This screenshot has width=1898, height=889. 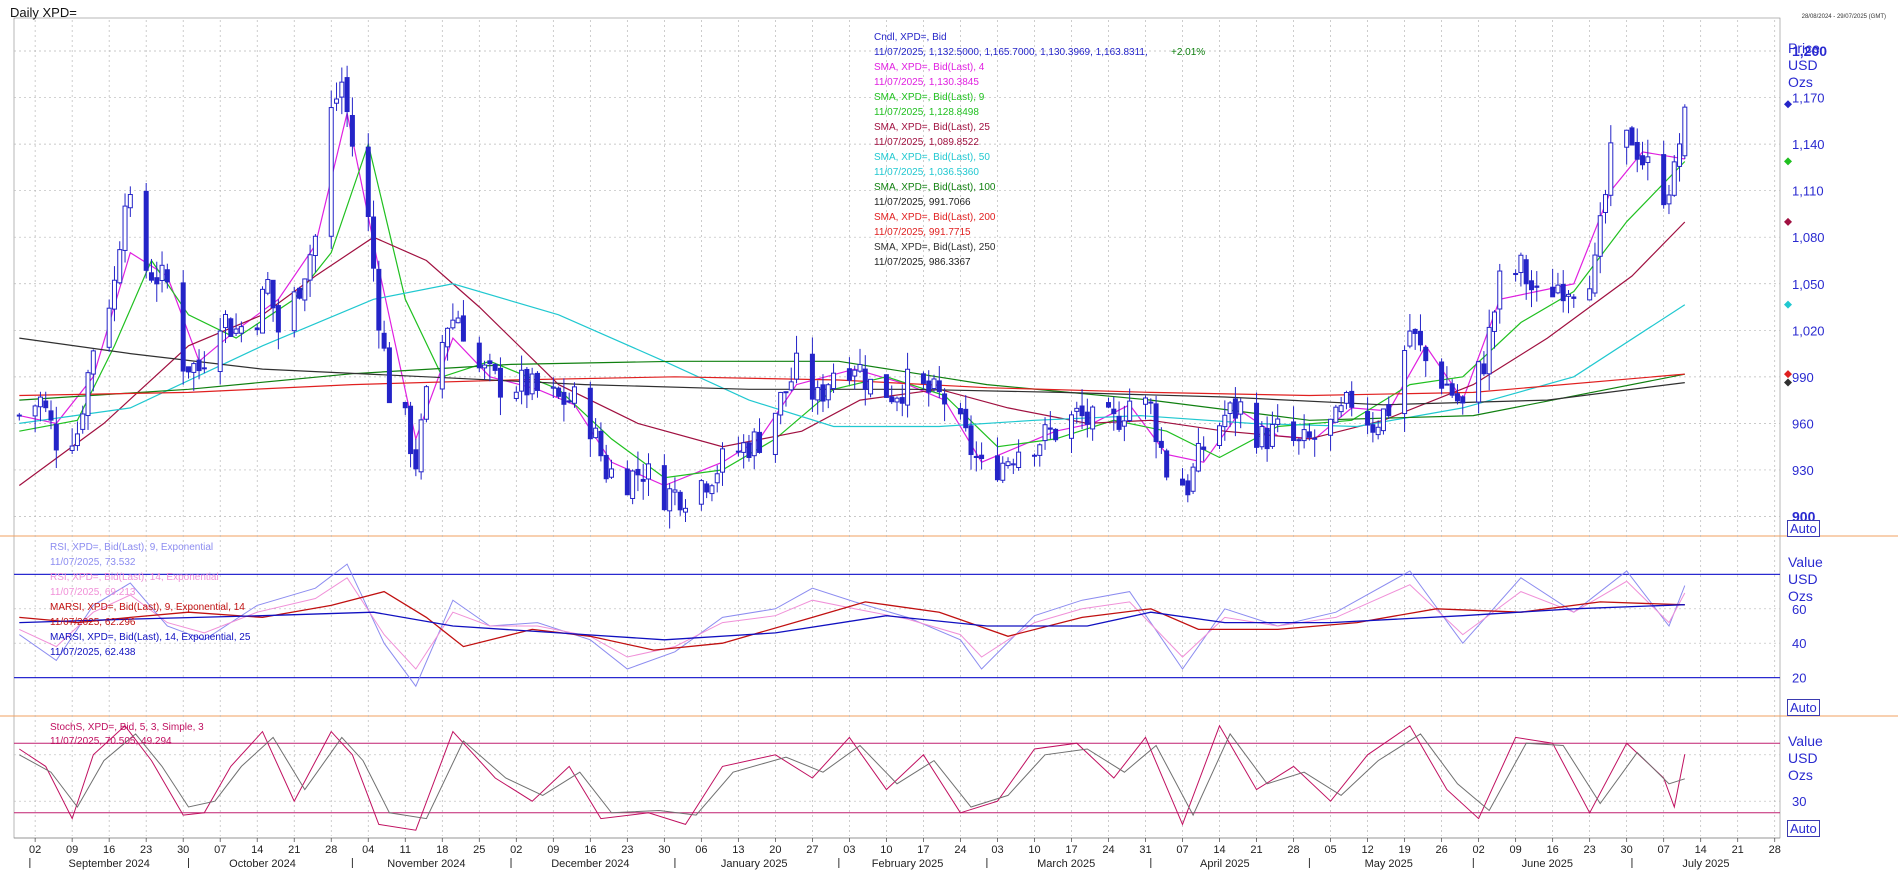 I want to click on rsi-axis-caption: Value USD Ozs, so click(x=1805, y=579).